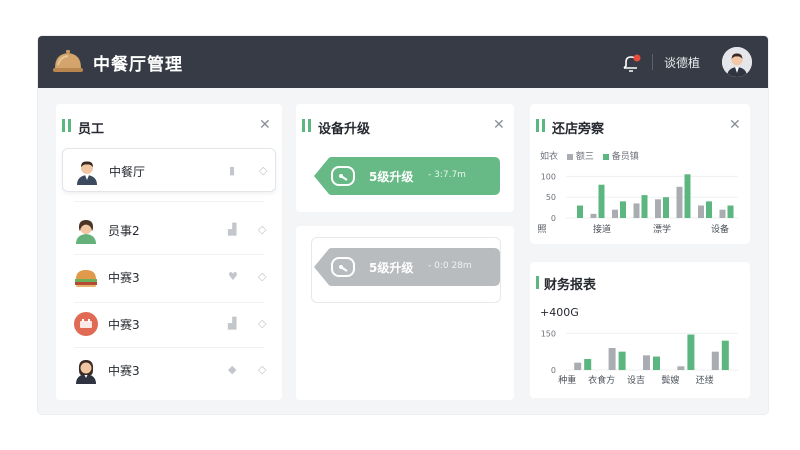 The image size is (800, 450). Describe the element at coordinates (548, 333) in the screenshot. I see `y-tick-label: 150` at that location.